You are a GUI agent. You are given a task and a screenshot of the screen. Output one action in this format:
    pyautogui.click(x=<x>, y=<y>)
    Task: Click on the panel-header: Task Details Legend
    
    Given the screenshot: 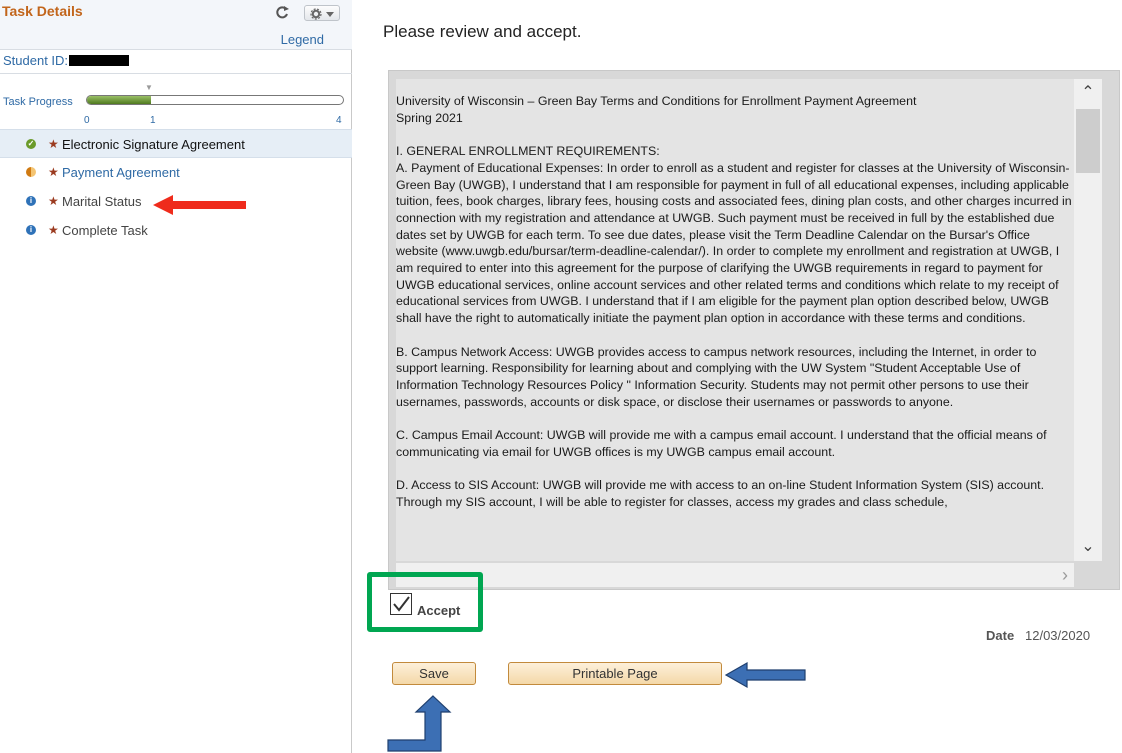 What is the action you would take?
    pyautogui.click(x=176, y=25)
    